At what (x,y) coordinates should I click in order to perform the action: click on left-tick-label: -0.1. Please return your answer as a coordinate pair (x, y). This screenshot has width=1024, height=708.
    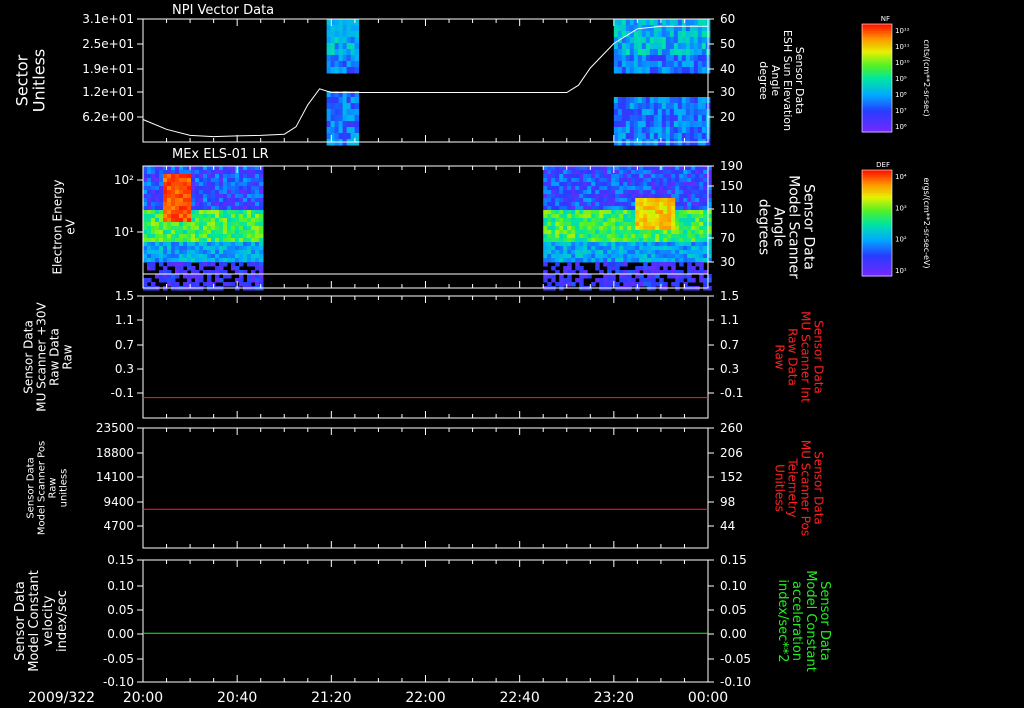
    Looking at the image, I should click on (122, 393).